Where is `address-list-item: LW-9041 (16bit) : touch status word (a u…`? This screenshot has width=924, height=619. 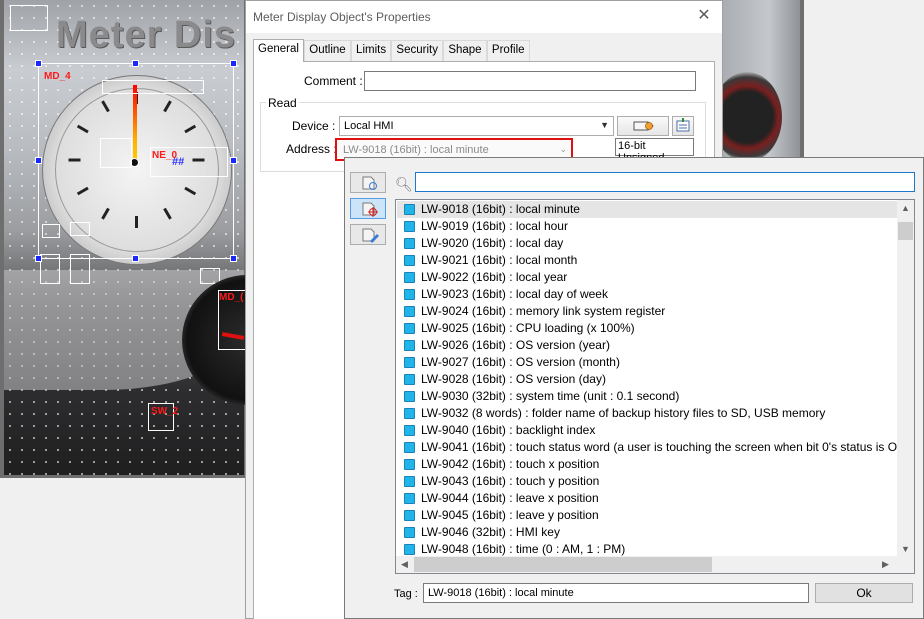
address-list-item: LW-9041 (16bit) : touch status word (a u… is located at coordinates (651, 447).